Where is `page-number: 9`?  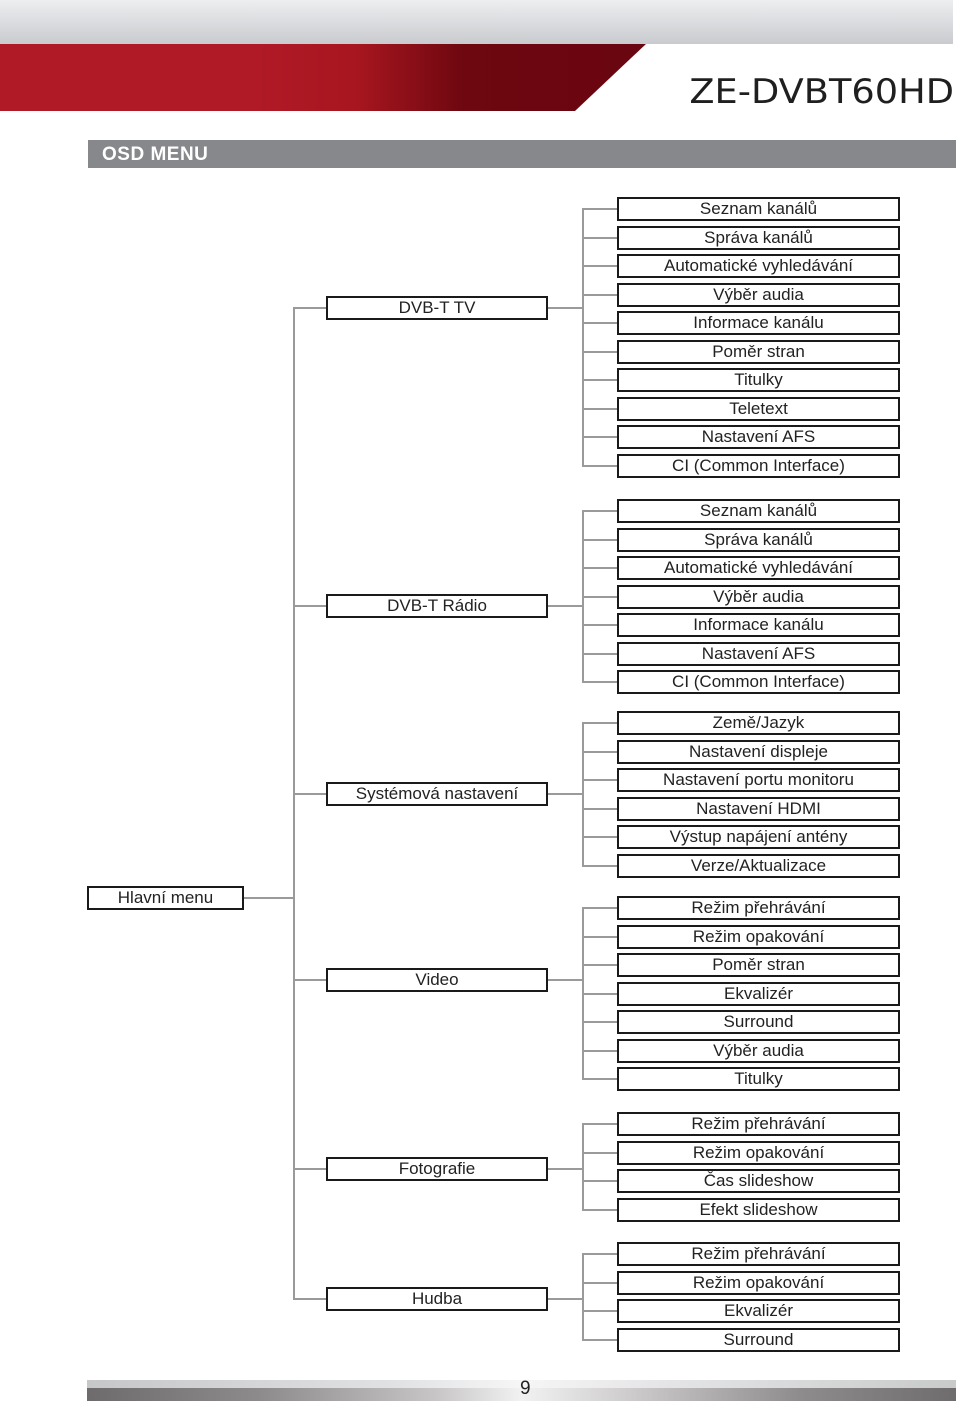 page-number: 9 is located at coordinates (525, 1388).